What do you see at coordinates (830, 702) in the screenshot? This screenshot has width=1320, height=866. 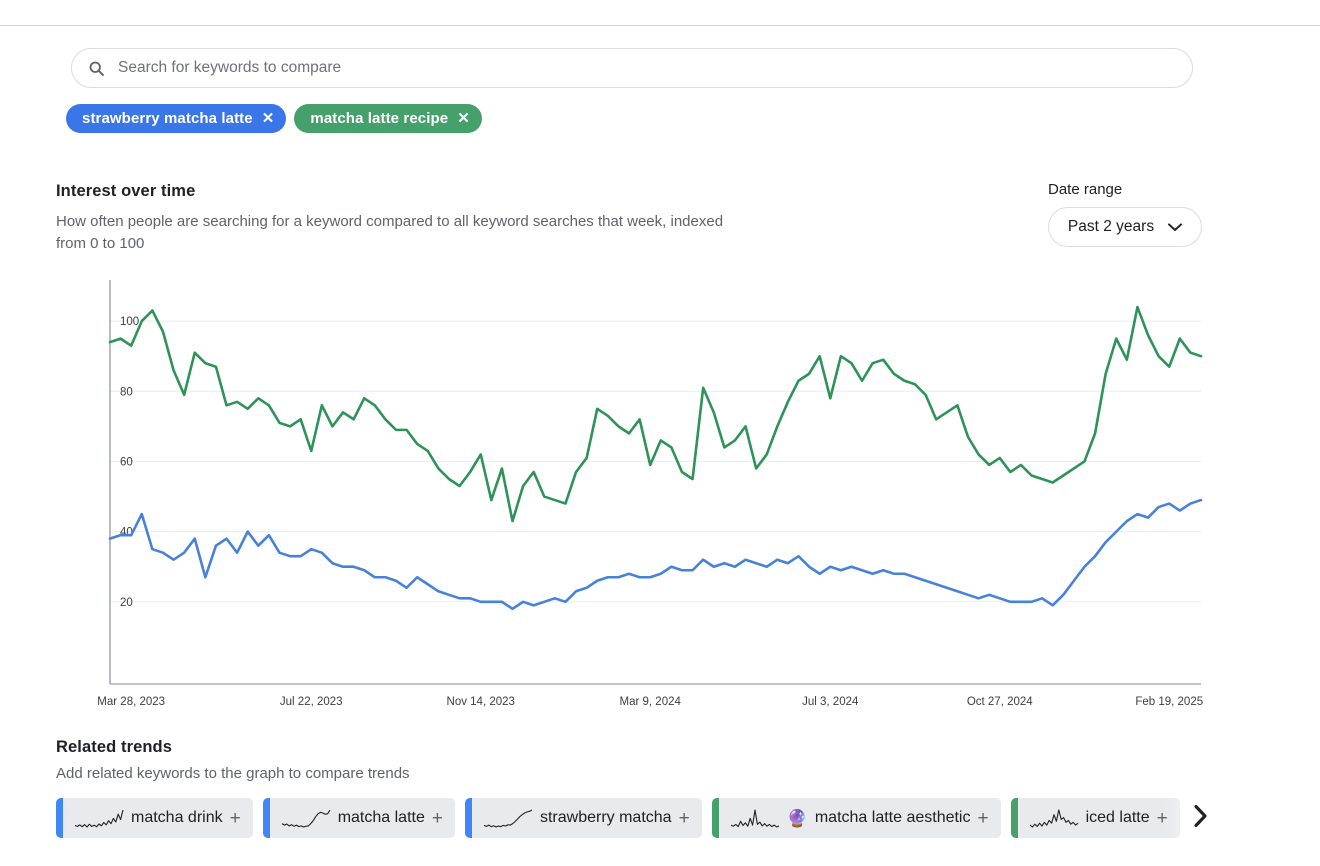 I see `svg-text: Jul 3, 2024` at bounding box center [830, 702].